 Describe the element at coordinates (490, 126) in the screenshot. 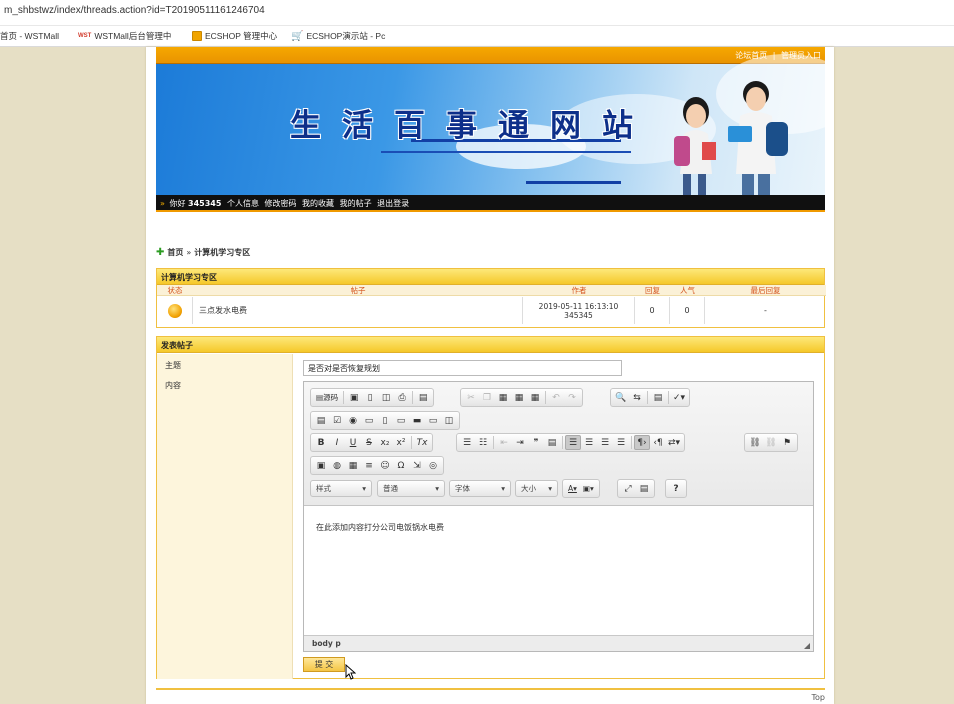

I see `banner-image: 生活百事通网站` at that location.